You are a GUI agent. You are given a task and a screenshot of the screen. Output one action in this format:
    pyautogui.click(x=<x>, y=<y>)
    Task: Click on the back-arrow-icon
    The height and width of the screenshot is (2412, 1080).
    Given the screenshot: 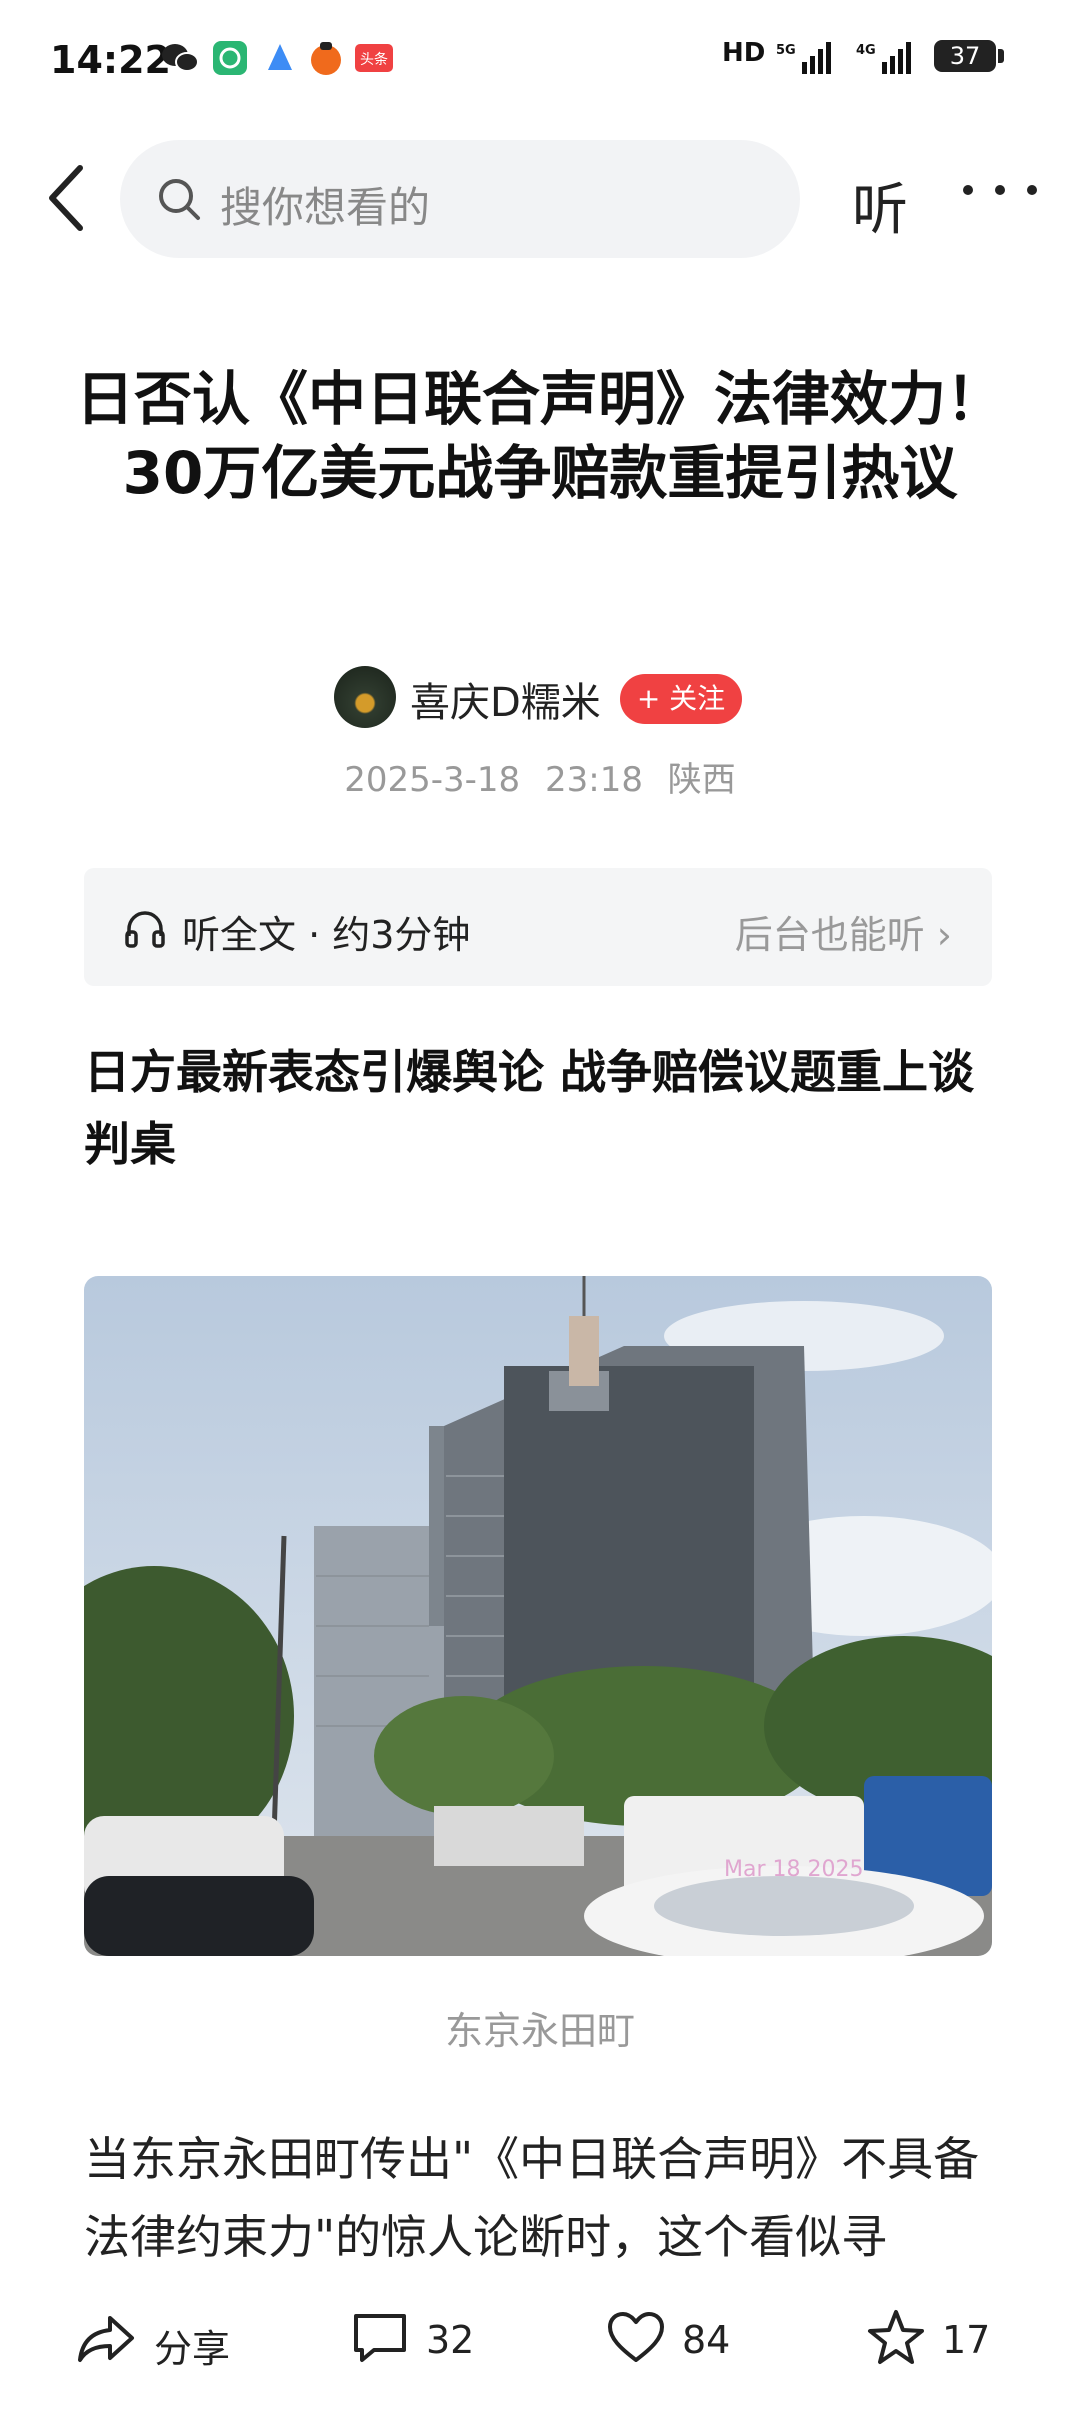 What is the action you would take?
    pyautogui.click(x=68, y=198)
    